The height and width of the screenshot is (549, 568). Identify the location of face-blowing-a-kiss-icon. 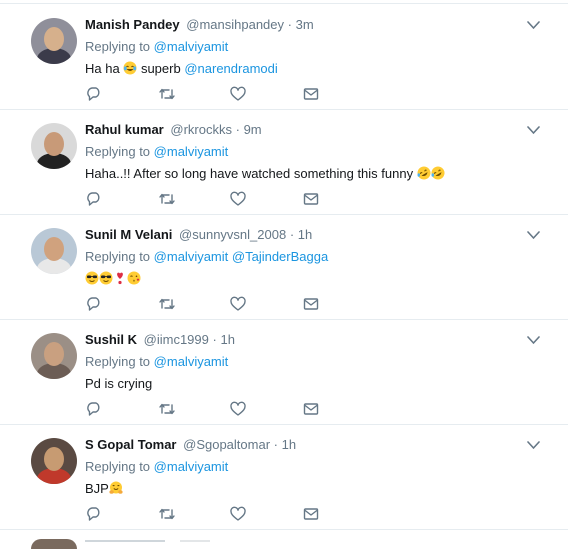
(134, 278).